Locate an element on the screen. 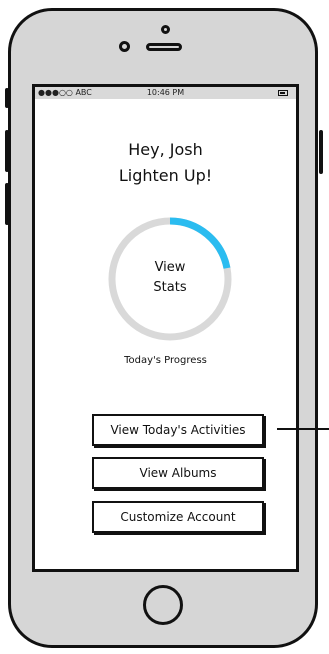 The width and height of the screenshot is (329, 654). customize-account-button: Customize Account is located at coordinates (178, 517).